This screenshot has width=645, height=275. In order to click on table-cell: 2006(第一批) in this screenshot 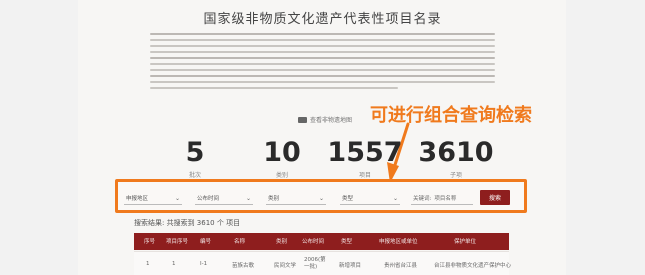, I will do `click(315, 263)`.